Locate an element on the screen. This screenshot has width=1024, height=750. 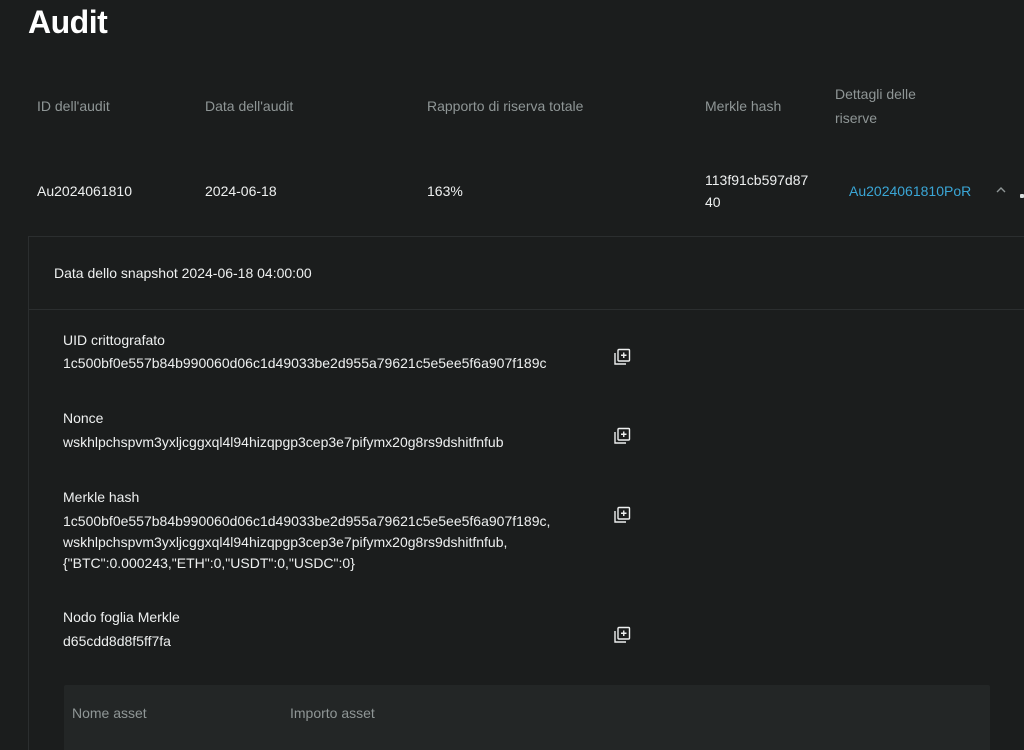
header-reserve-ratio: Rapporto di riserva totale is located at coordinates (505, 106).